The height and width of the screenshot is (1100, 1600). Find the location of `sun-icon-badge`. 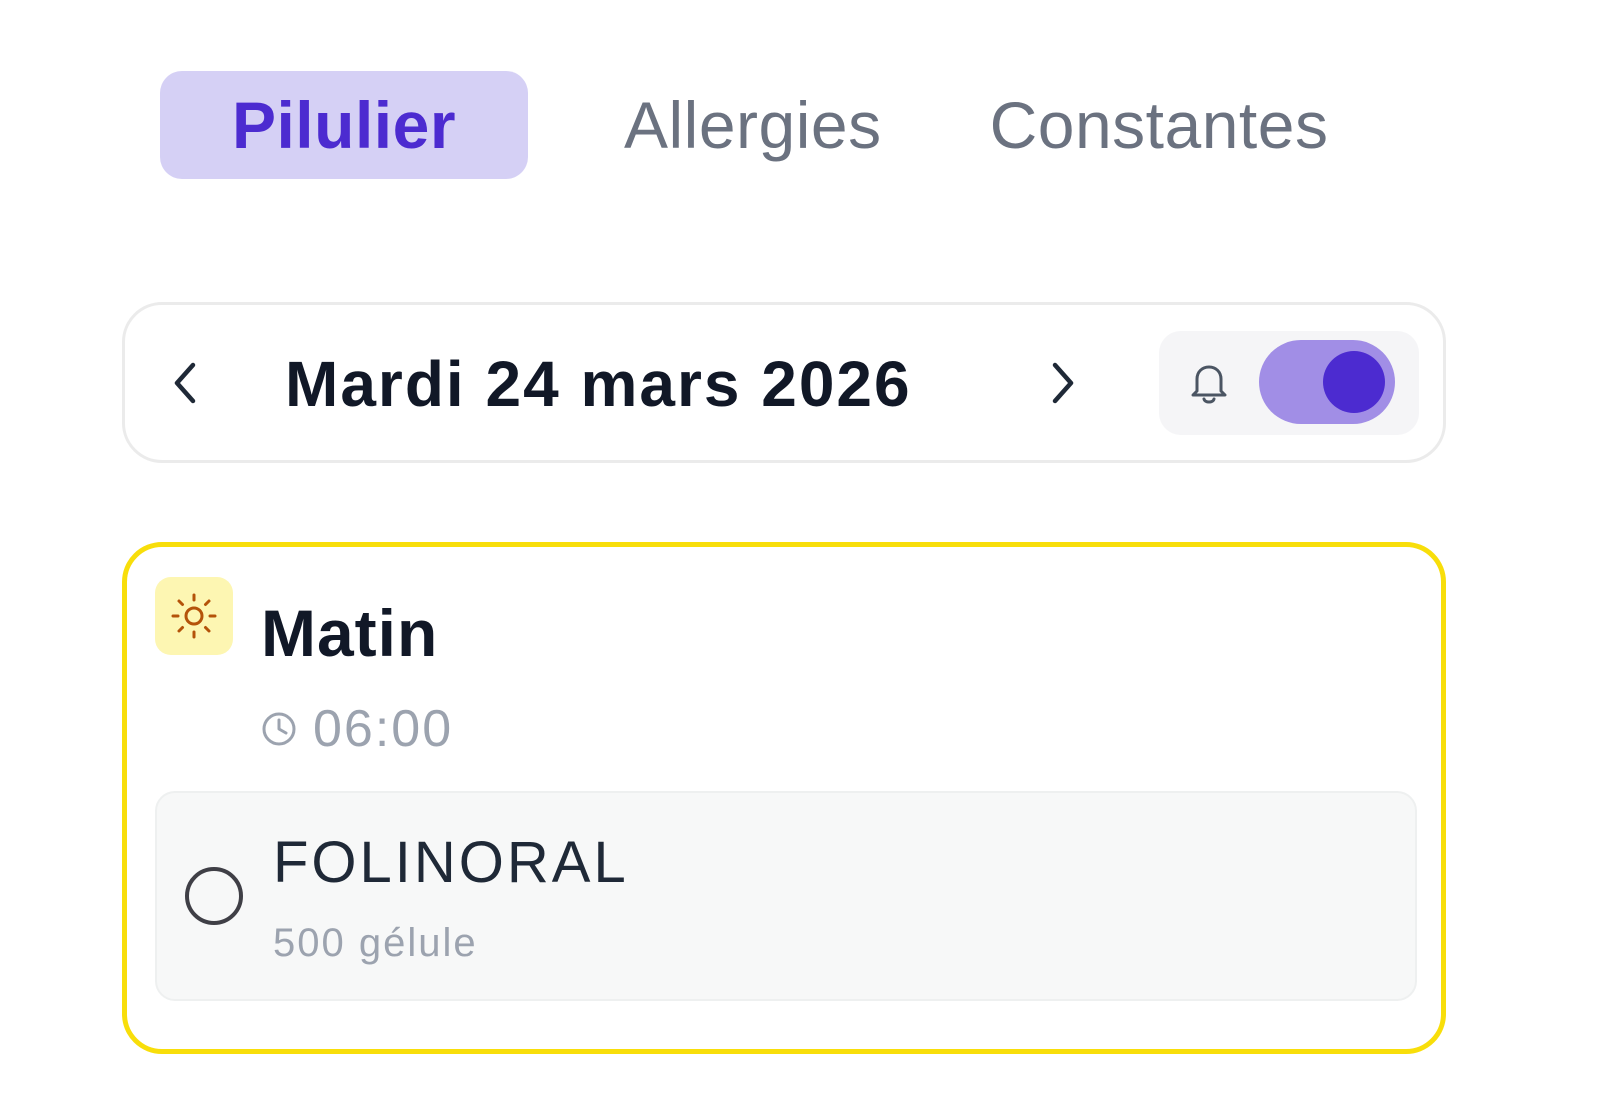

sun-icon-badge is located at coordinates (194, 616).